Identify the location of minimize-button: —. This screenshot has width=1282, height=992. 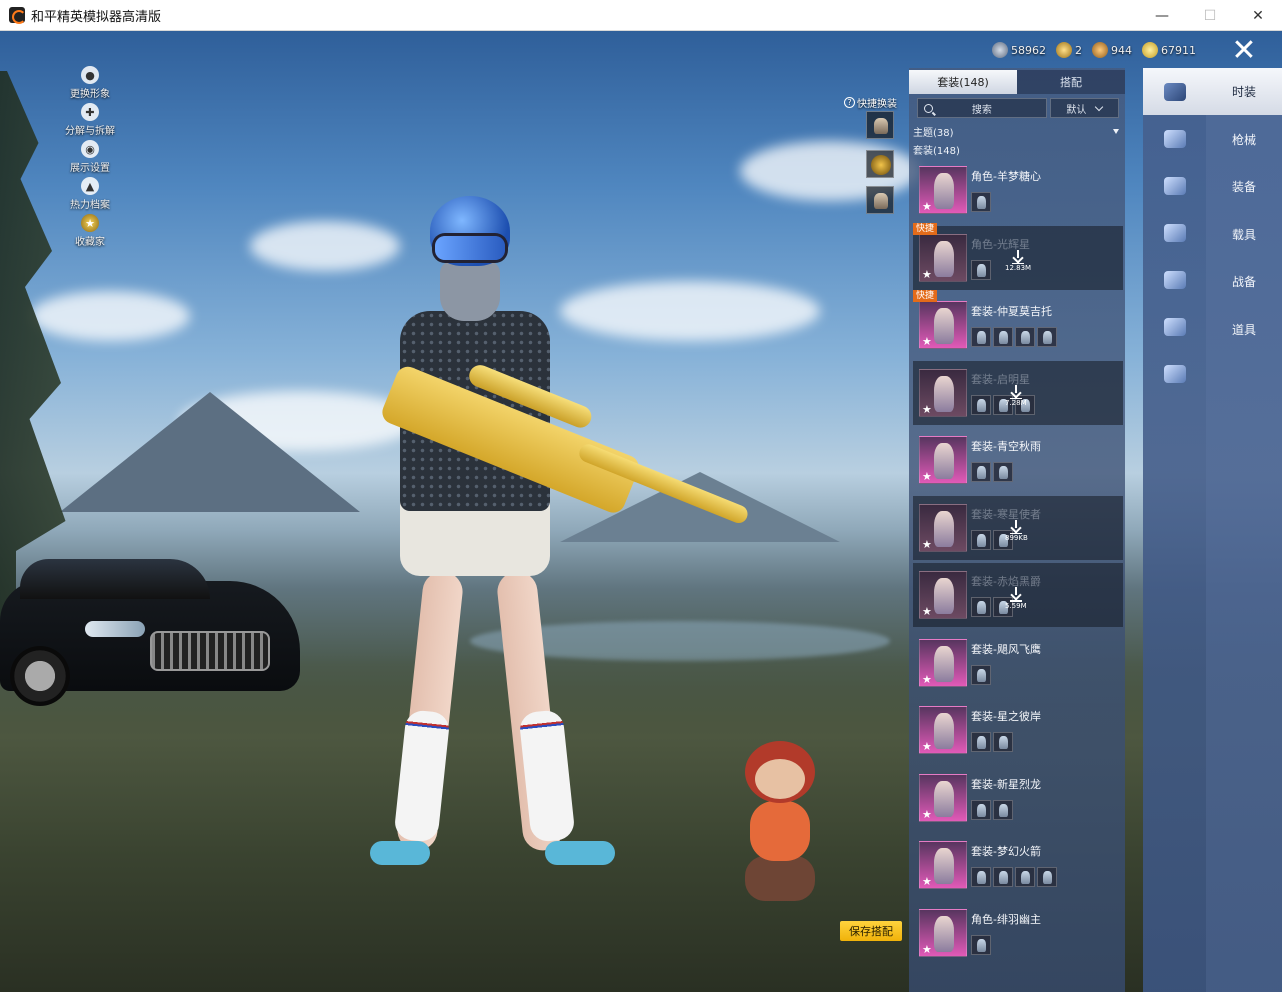
(1162, 15).